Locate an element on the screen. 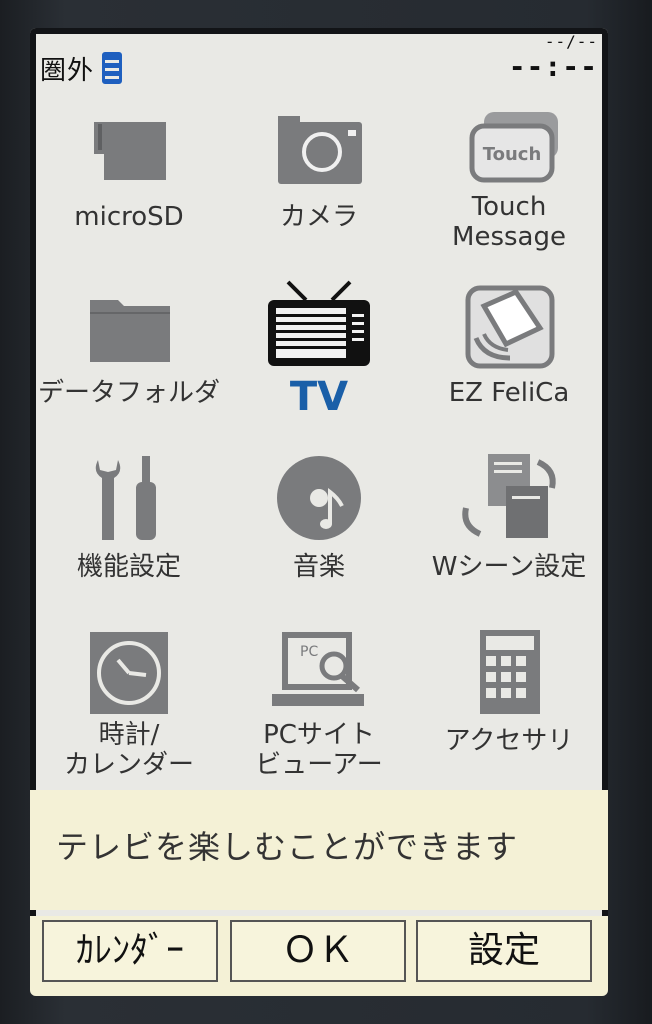 The height and width of the screenshot is (1024, 652). menu-item-music: 音楽 is located at coordinates (319, 533).